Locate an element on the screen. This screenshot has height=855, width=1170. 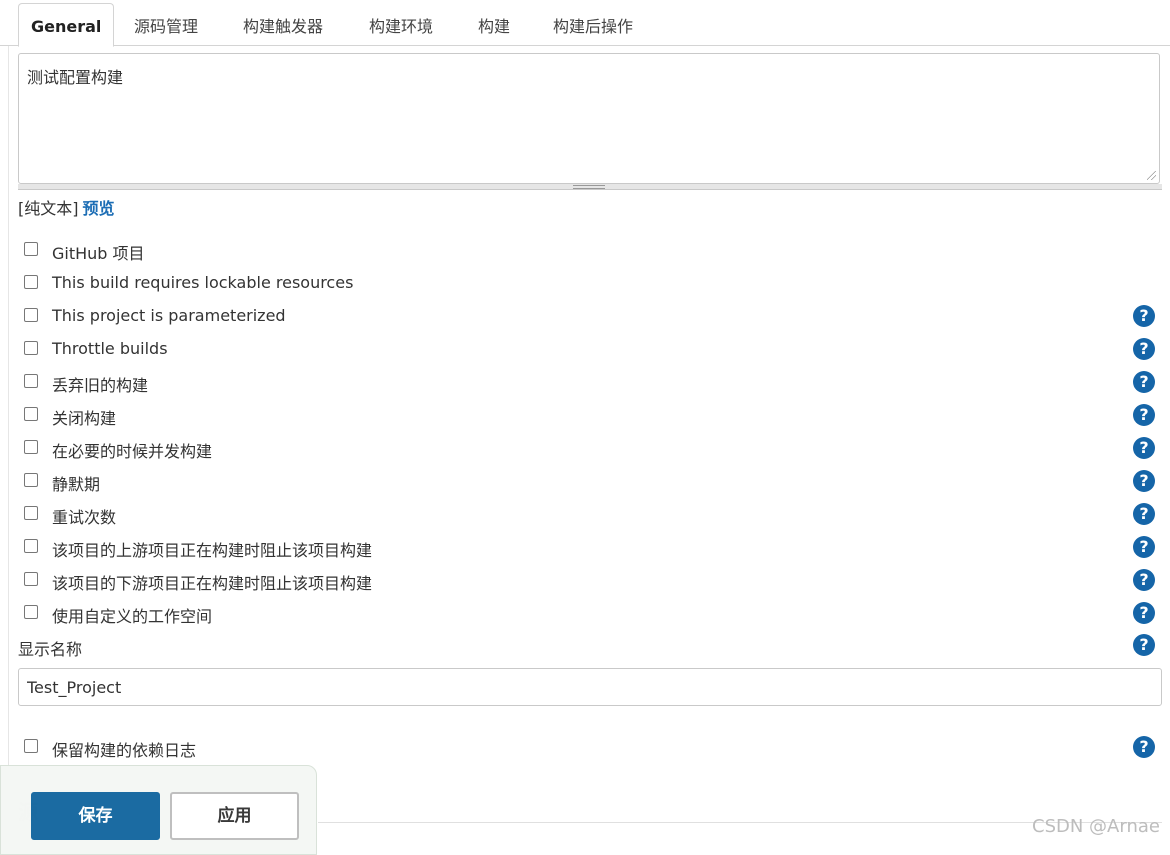
discard-old-builds-checkbox is located at coordinates (31, 381).